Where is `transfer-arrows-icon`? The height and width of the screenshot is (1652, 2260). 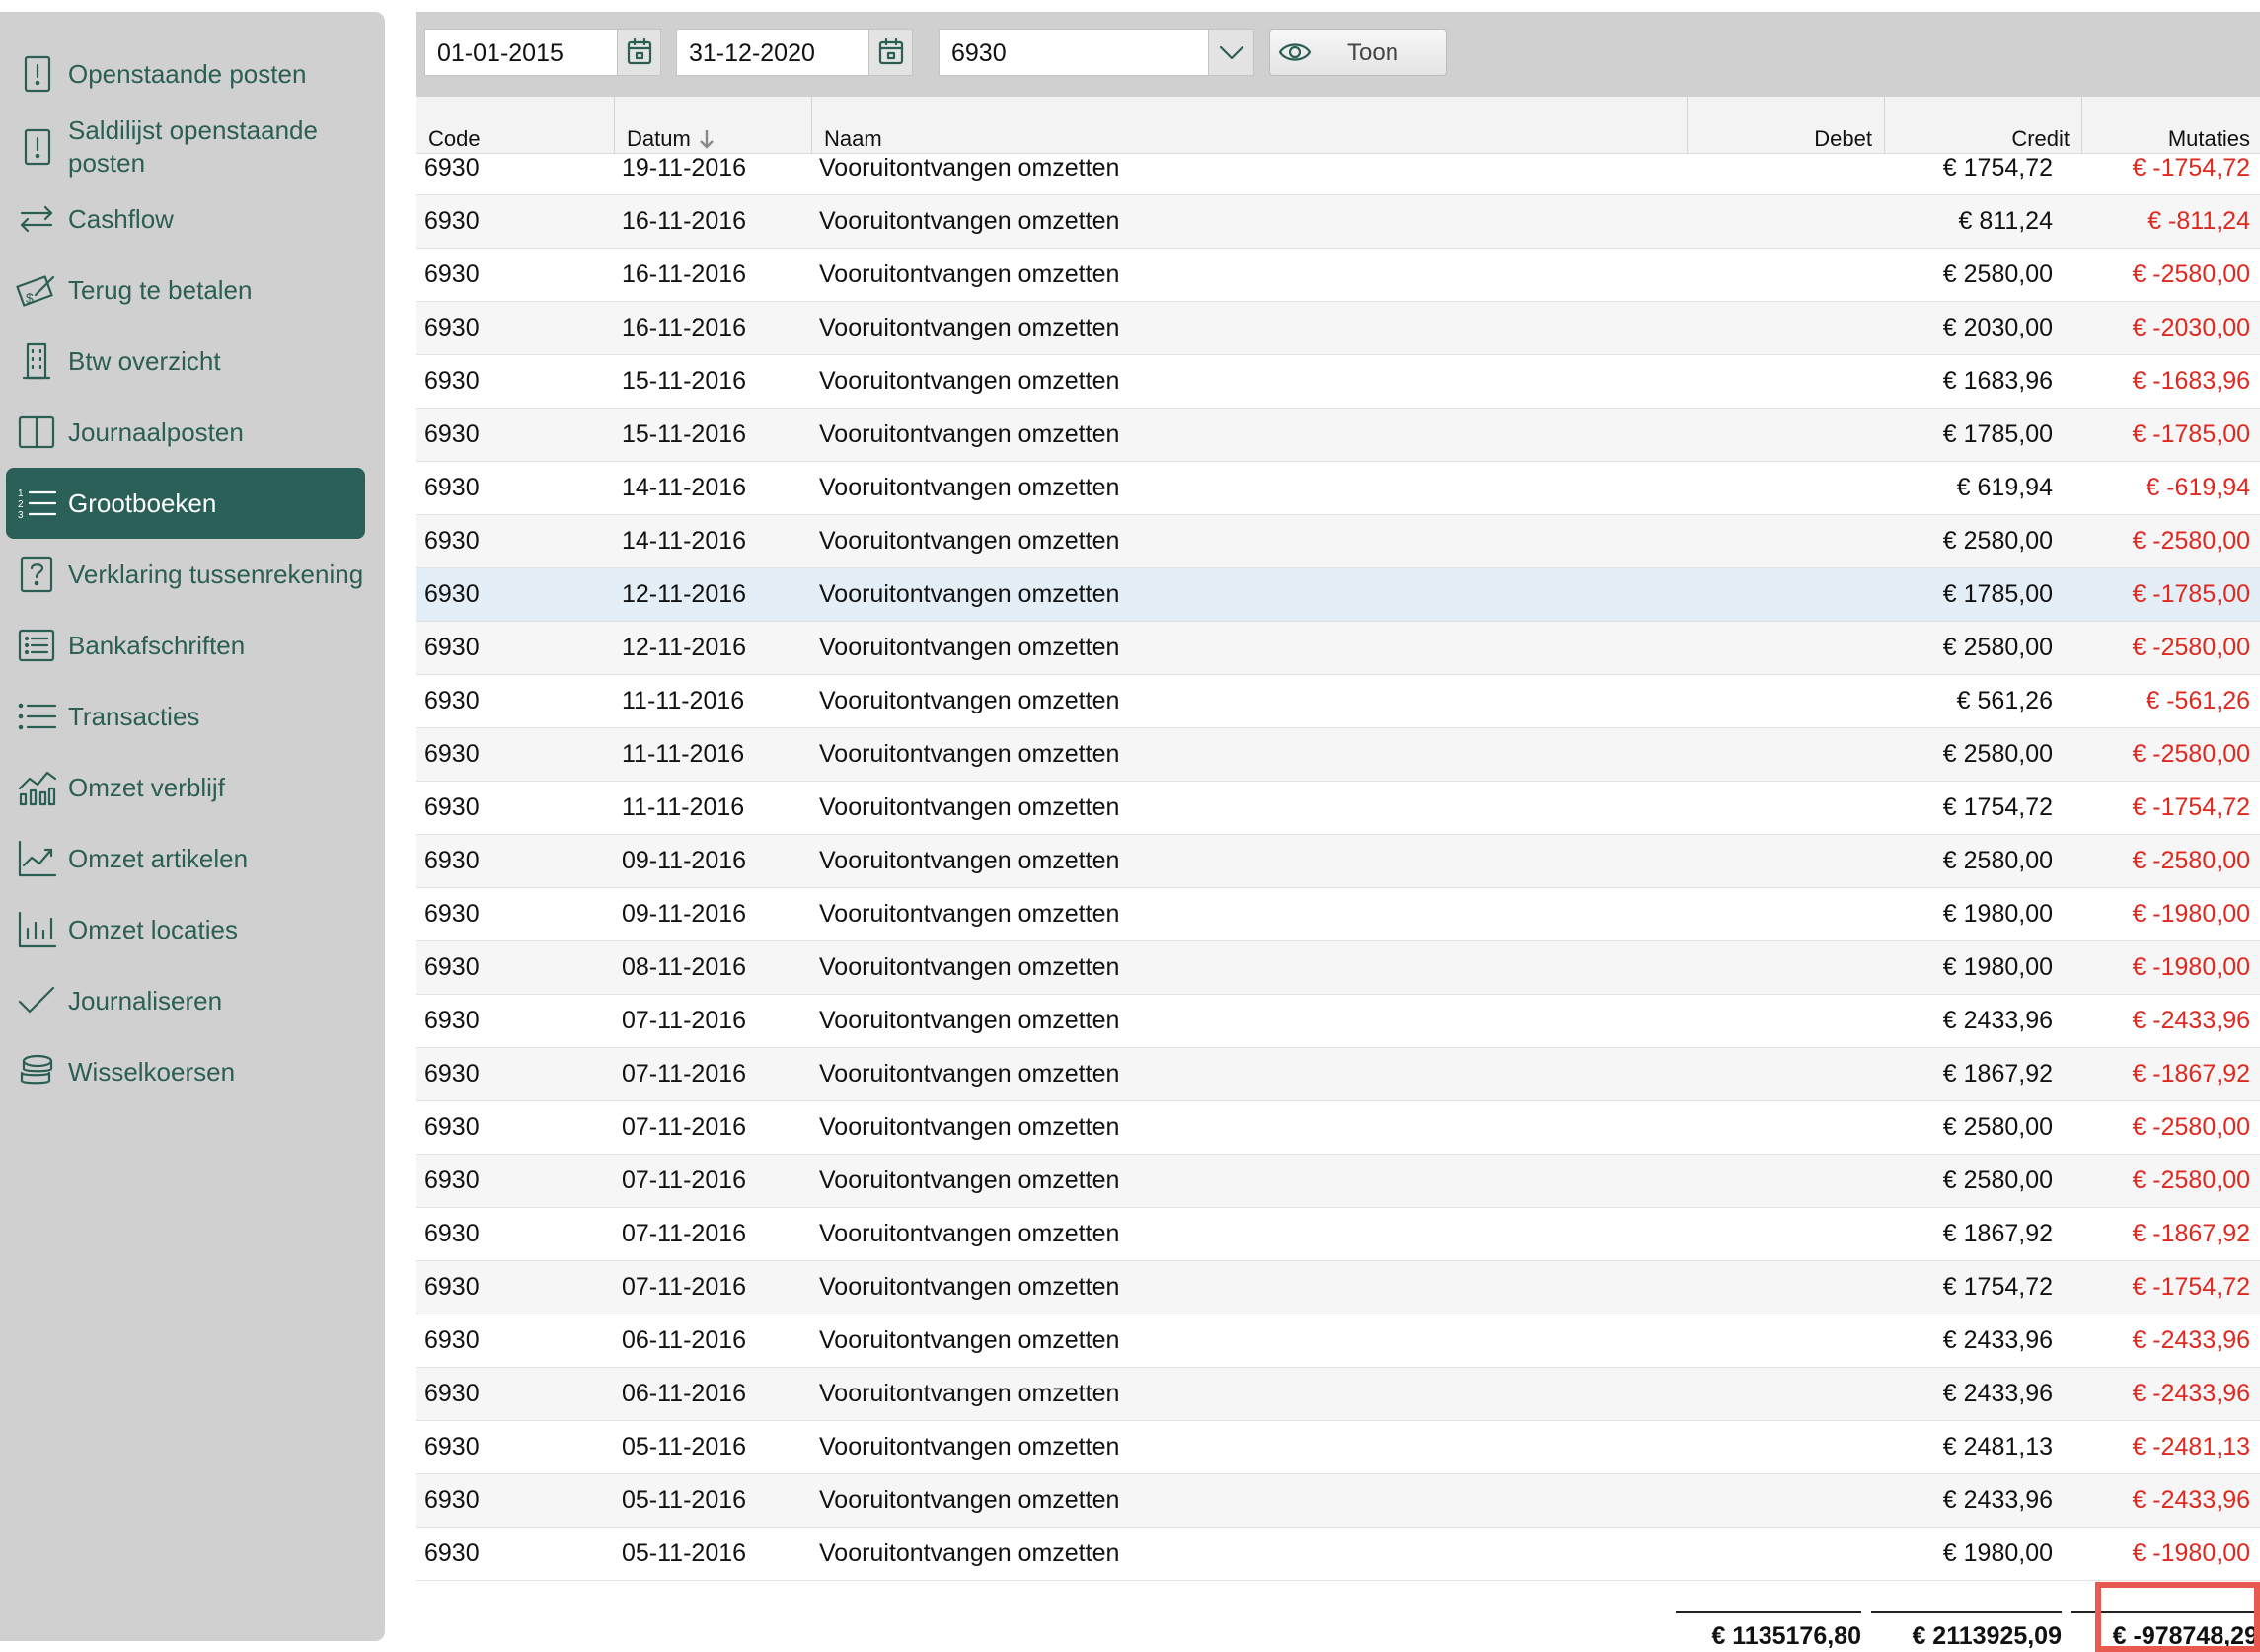
transfer-arrows-icon is located at coordinates (36, 219).